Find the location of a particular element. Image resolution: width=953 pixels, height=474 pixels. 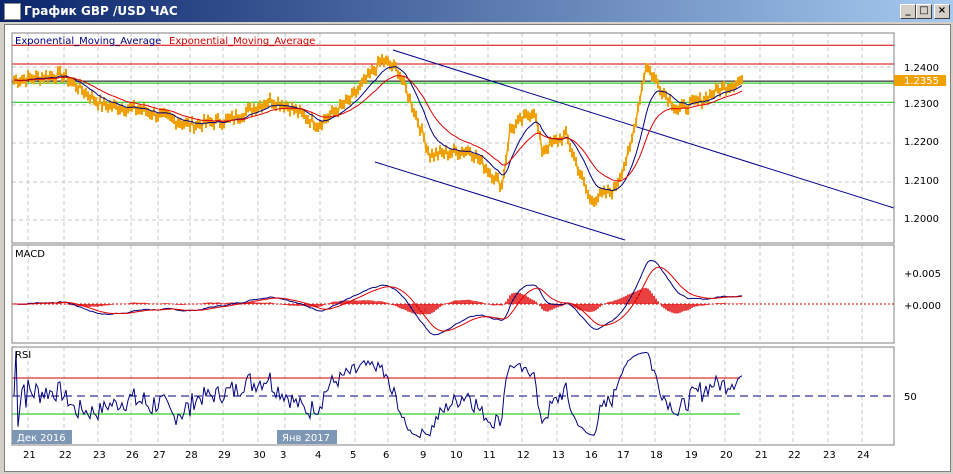

macd-signal-line is located at coordinates (378, 299).